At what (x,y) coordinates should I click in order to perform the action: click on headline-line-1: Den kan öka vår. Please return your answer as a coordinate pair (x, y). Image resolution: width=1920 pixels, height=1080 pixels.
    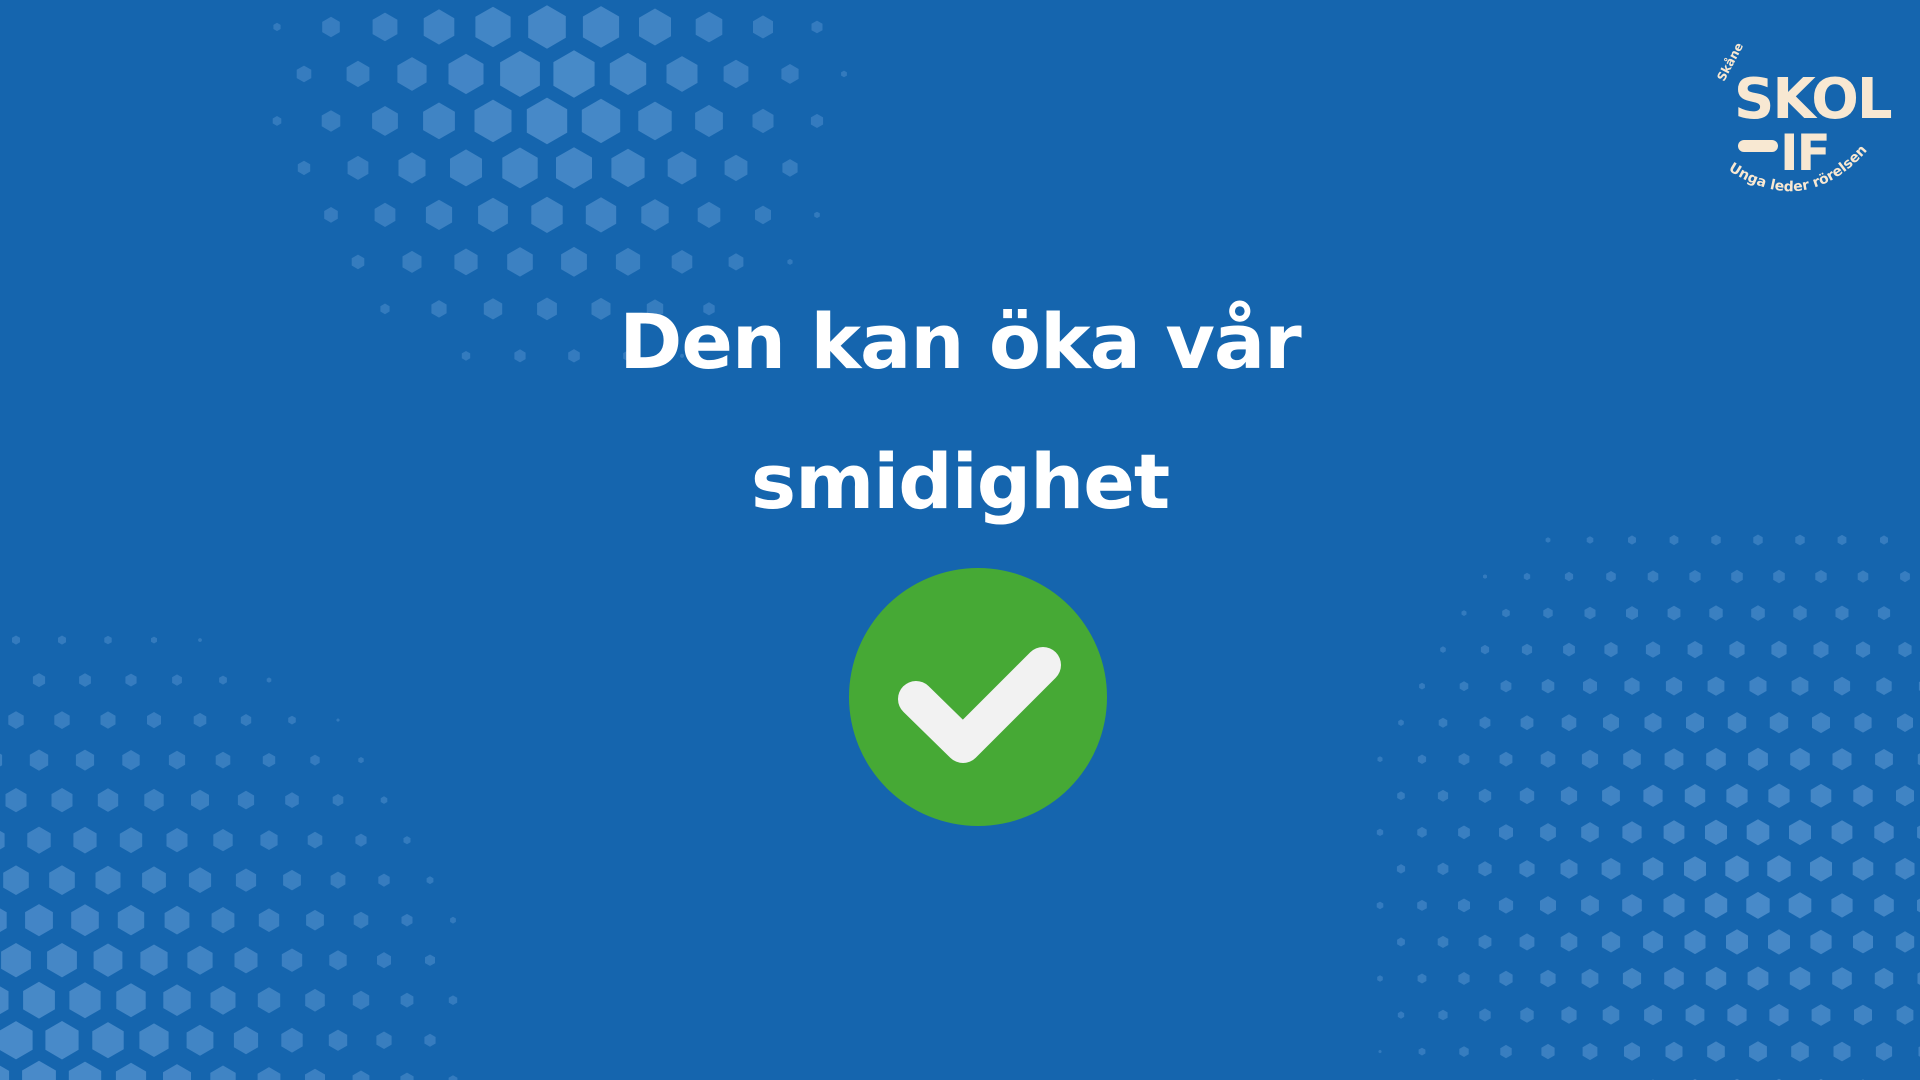
    Looking at the image, I should click on (960, 341).